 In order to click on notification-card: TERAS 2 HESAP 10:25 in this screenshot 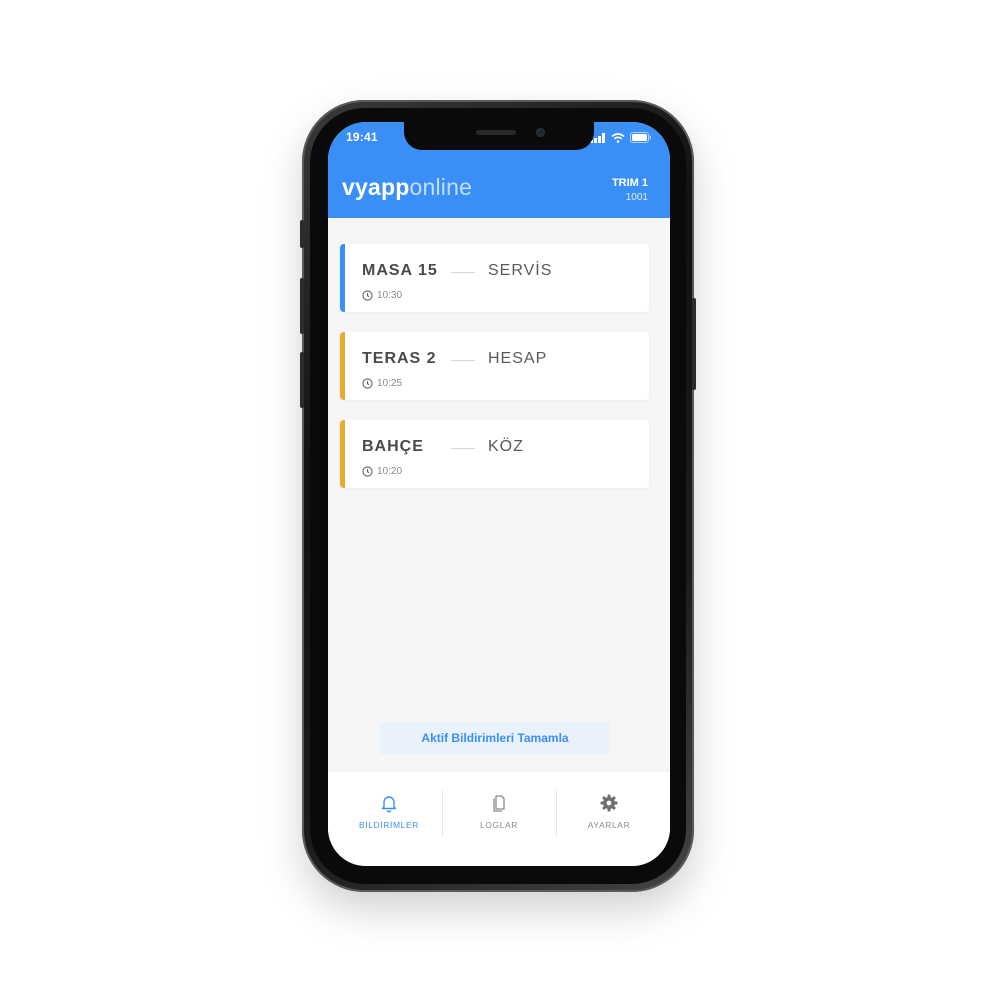, I will do `click(494, 366)`.